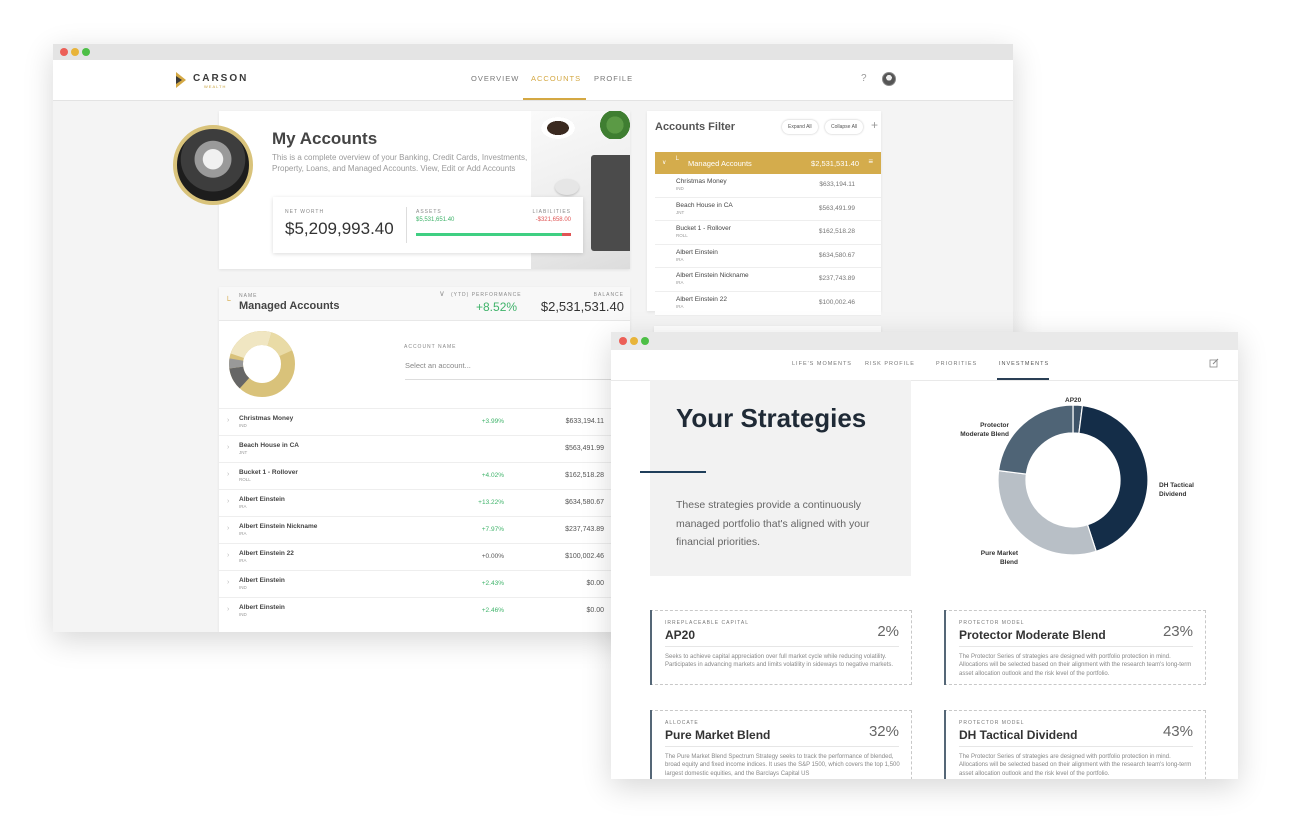 The image size is (1300, 825). What do you see at coordinates (703, 229) in the screenshot?
I see `account-name: Bucket 1 - Rollover` at bounding box center [703, 229].